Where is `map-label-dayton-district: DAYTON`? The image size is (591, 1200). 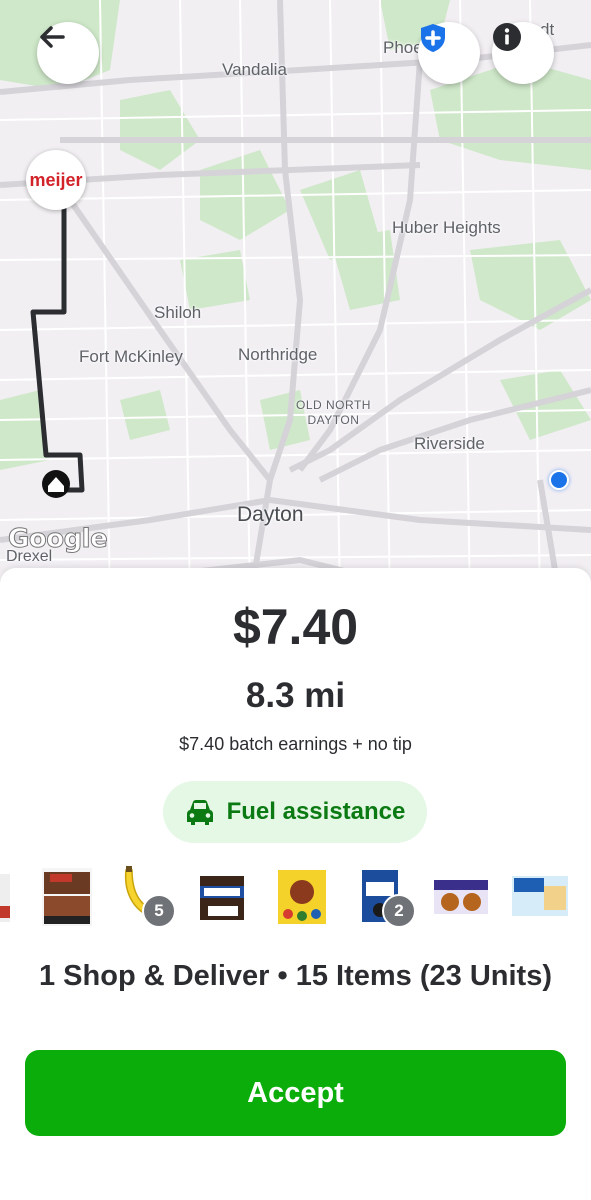 map-label-dayton-district: DAYTON is located at coordinates (333, 420).